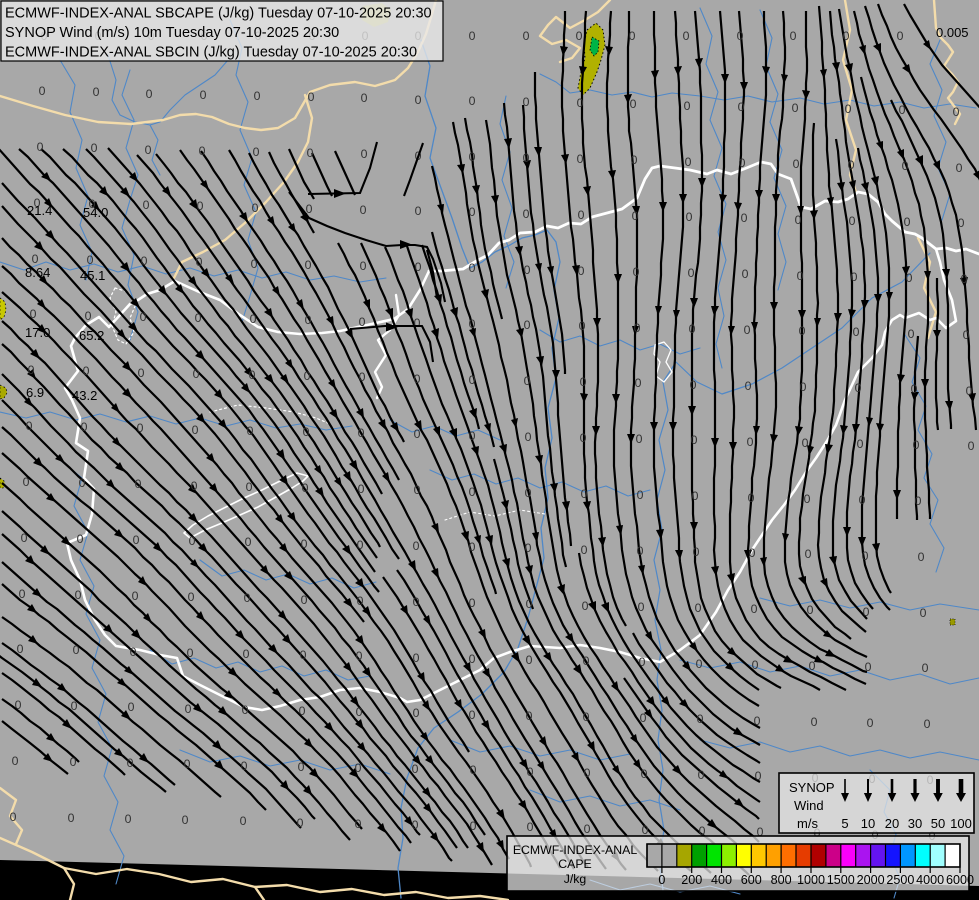 The height and width of the screenshot is (900, 979). Describe the element at coordinates (691, 880) in the screenshot. I see `svg-text: 200` at that location.